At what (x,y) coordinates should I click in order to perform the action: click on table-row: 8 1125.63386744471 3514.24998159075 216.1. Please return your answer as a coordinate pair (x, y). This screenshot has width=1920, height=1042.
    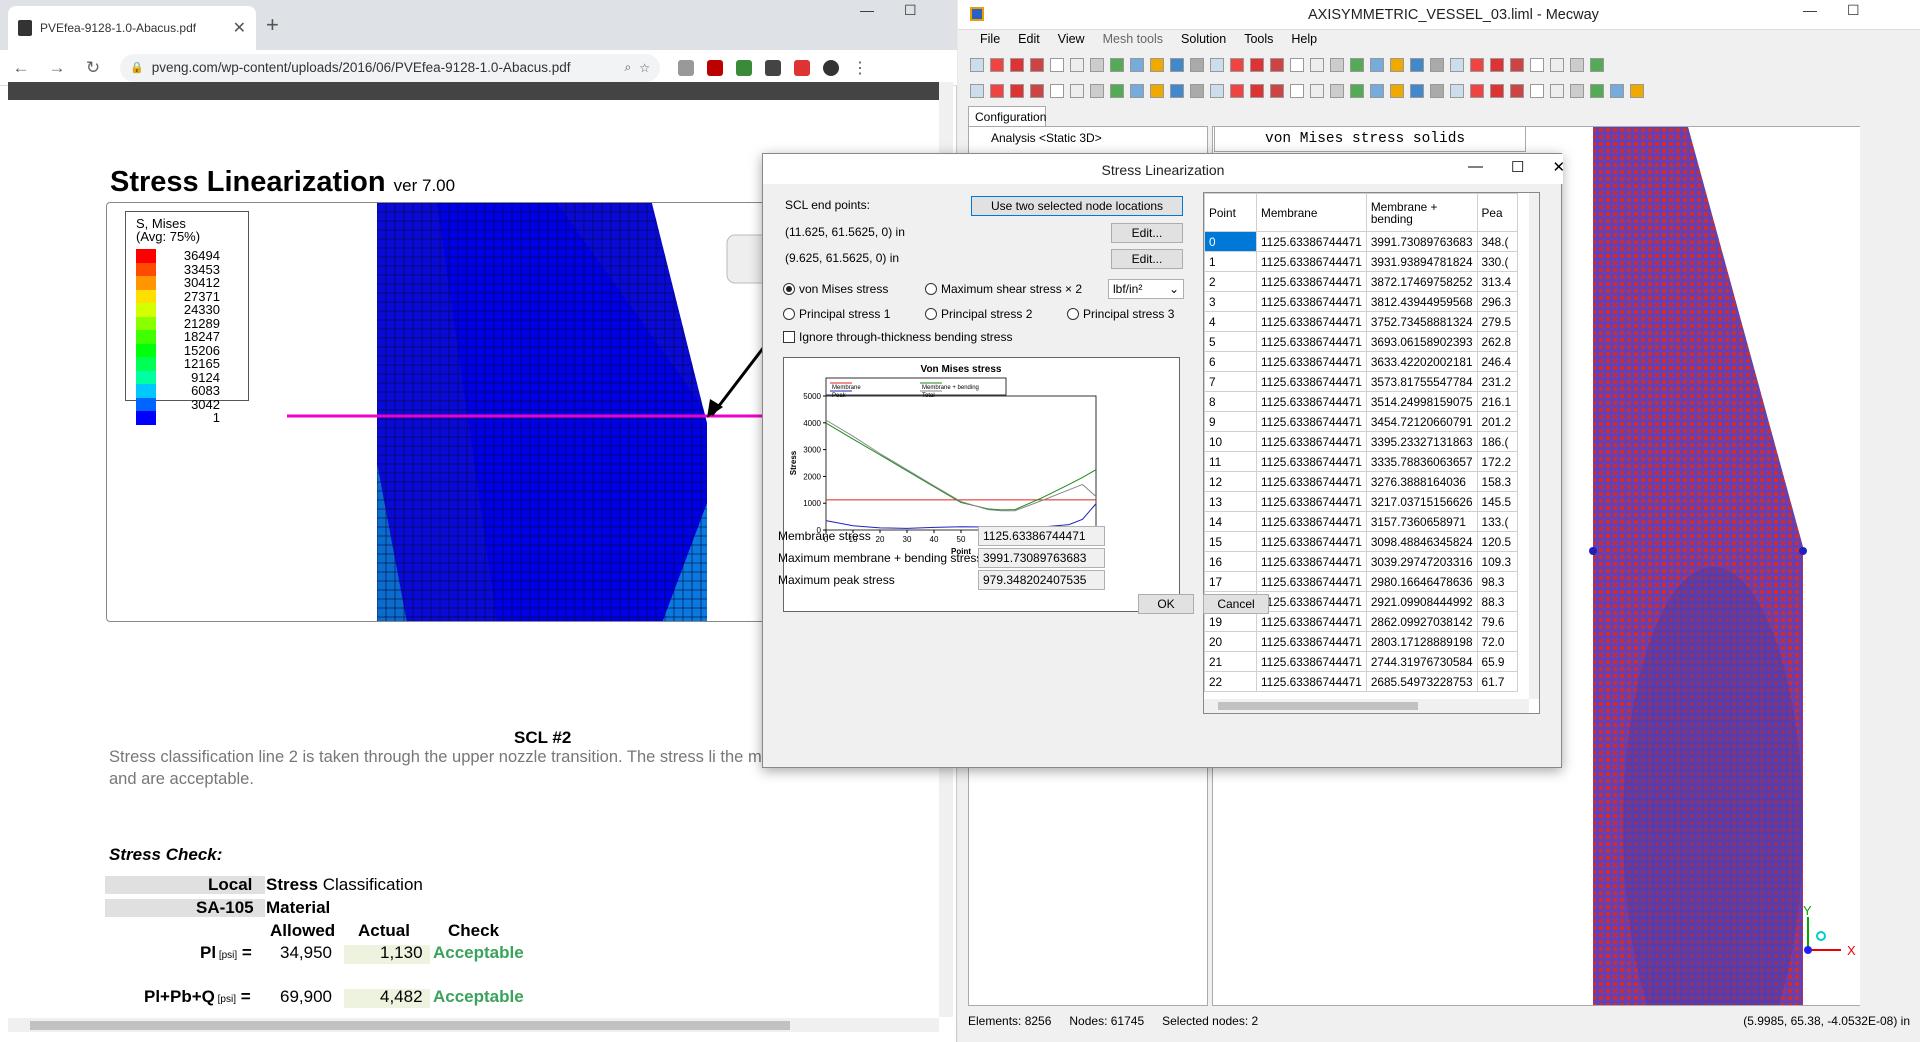
    Looking at the image, I should click on (1361, 401).